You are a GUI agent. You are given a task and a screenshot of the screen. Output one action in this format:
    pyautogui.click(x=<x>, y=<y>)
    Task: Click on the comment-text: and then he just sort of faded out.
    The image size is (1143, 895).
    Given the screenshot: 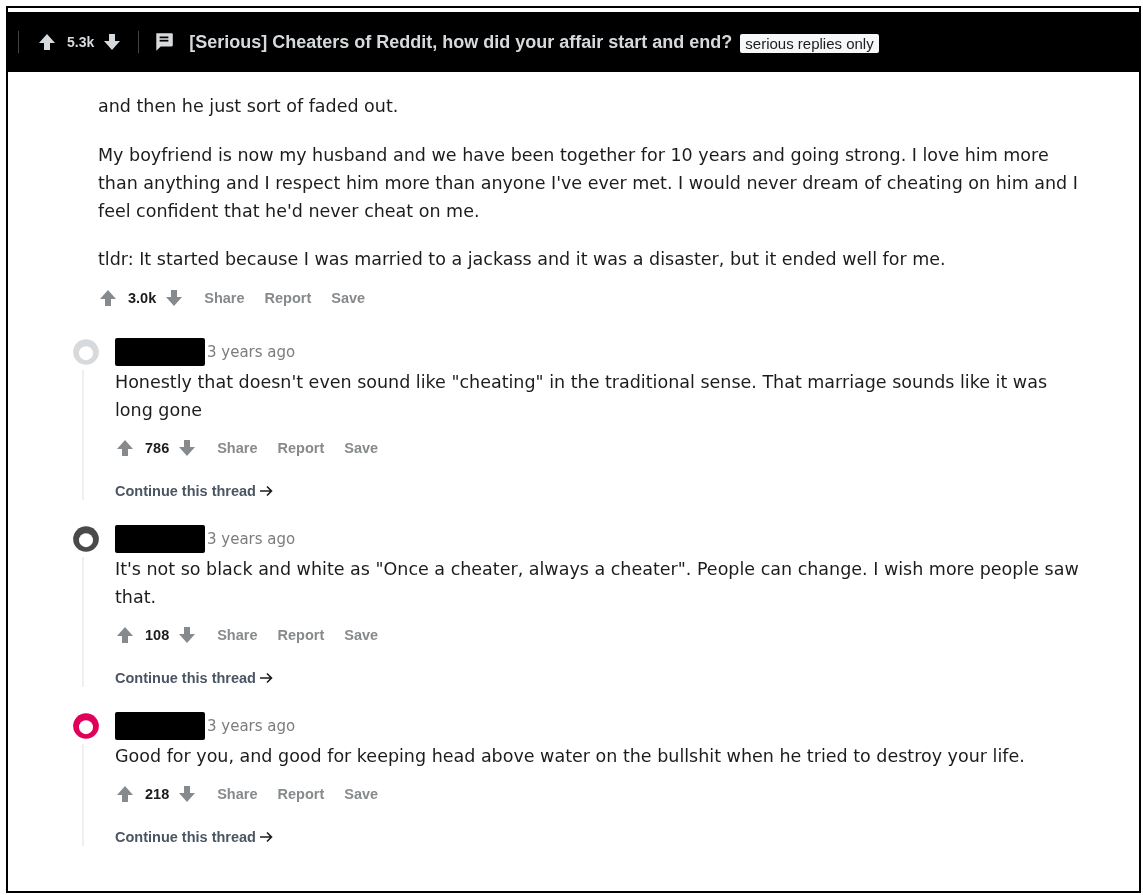 What is the action you would take?
    pyautogui.click(x=249, y=106)
    